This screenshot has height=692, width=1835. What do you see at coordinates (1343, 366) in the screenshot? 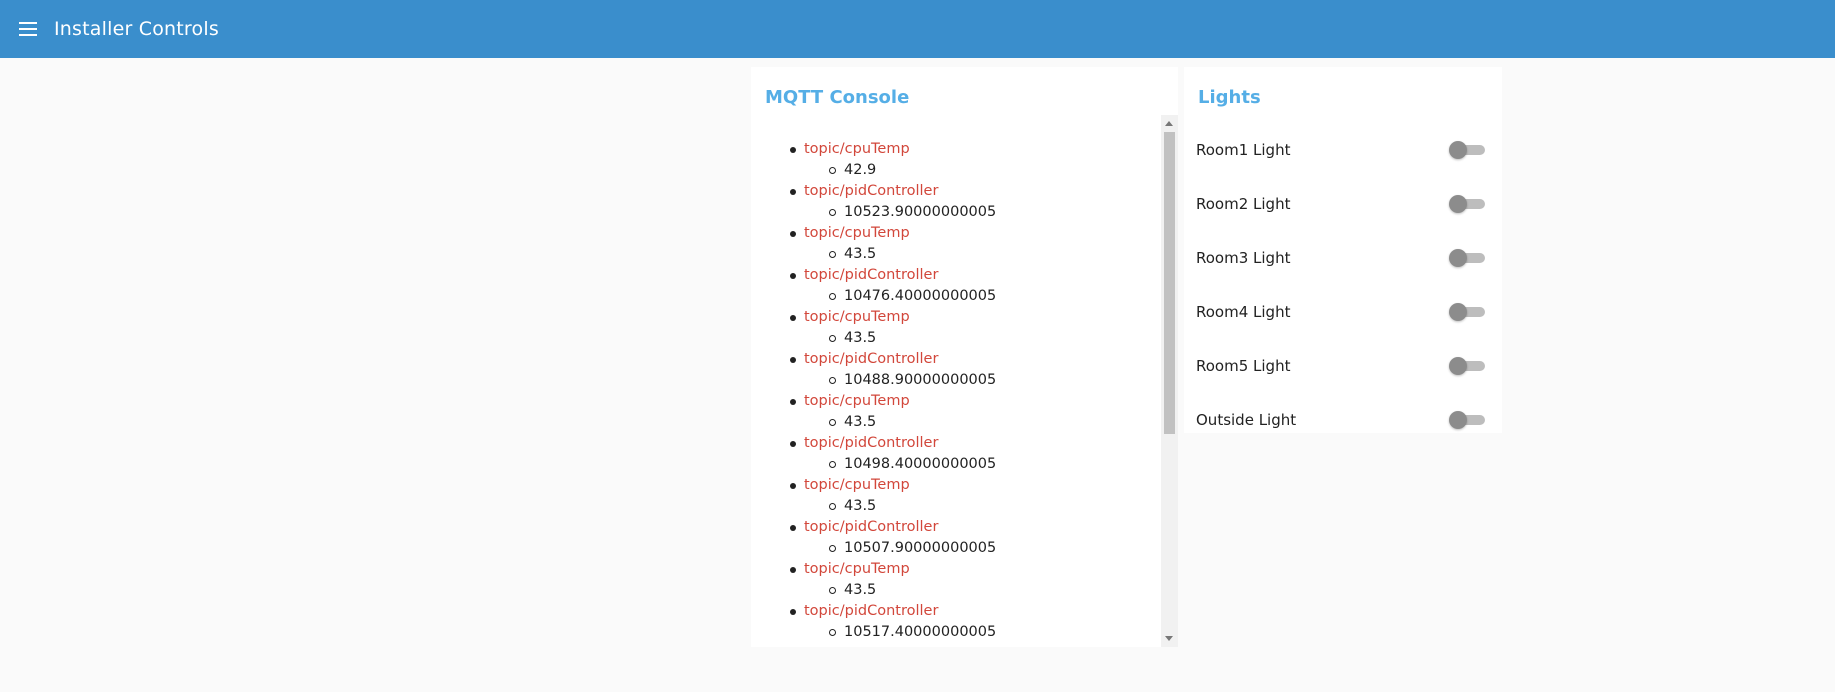
I see `light-row-5: Room5 Light` at bounding box center [1343, 366].